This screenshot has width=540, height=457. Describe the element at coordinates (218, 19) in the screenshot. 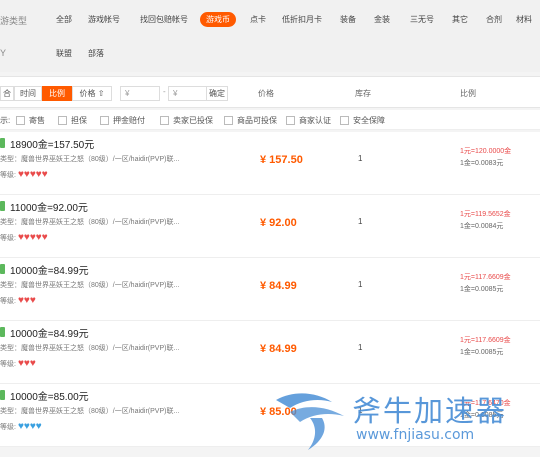

I see `category-game-currency: 游戏币` at that location.